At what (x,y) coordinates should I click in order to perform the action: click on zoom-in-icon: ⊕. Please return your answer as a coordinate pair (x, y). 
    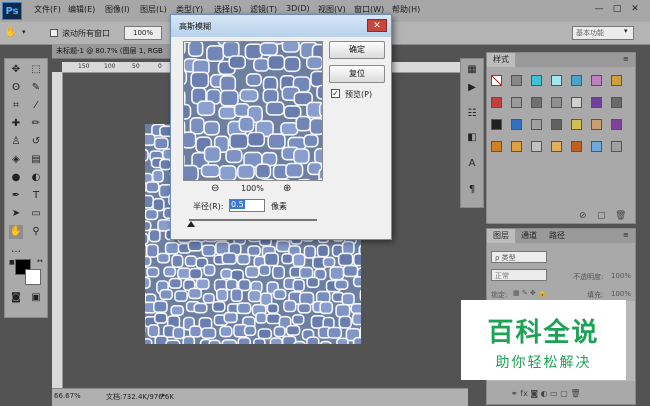
    Looking at the image, I should click on (287, 188).